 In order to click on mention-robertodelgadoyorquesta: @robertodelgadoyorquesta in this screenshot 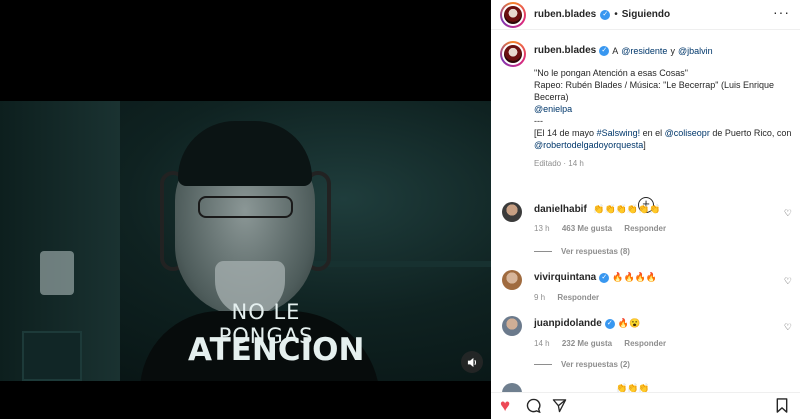, I will do `click(588, 145)`.